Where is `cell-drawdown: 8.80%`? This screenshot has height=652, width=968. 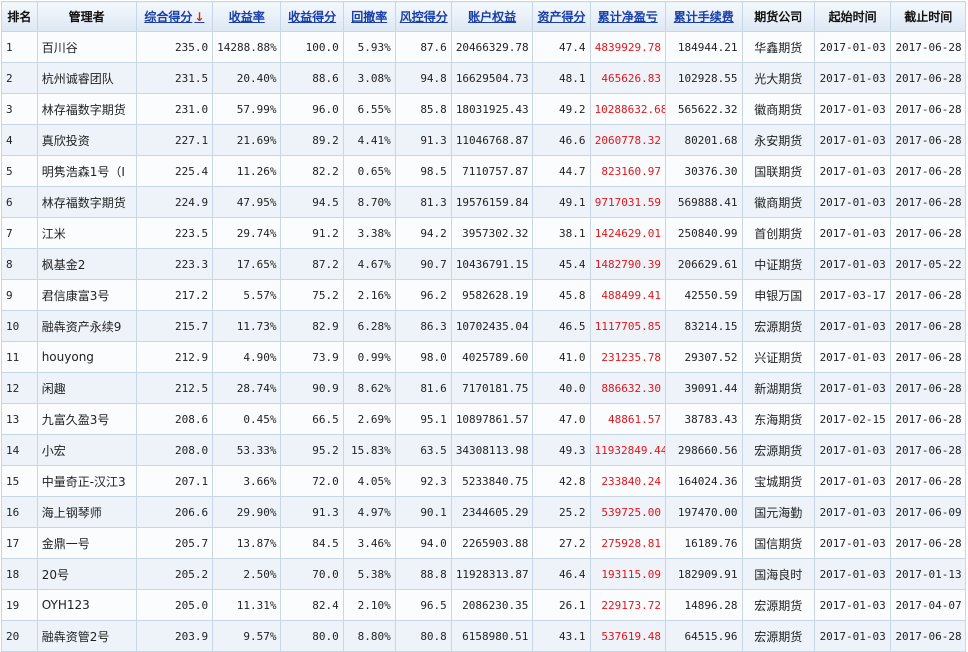 cell-drawdown: 8.80% is located at coordinates (369, 636).